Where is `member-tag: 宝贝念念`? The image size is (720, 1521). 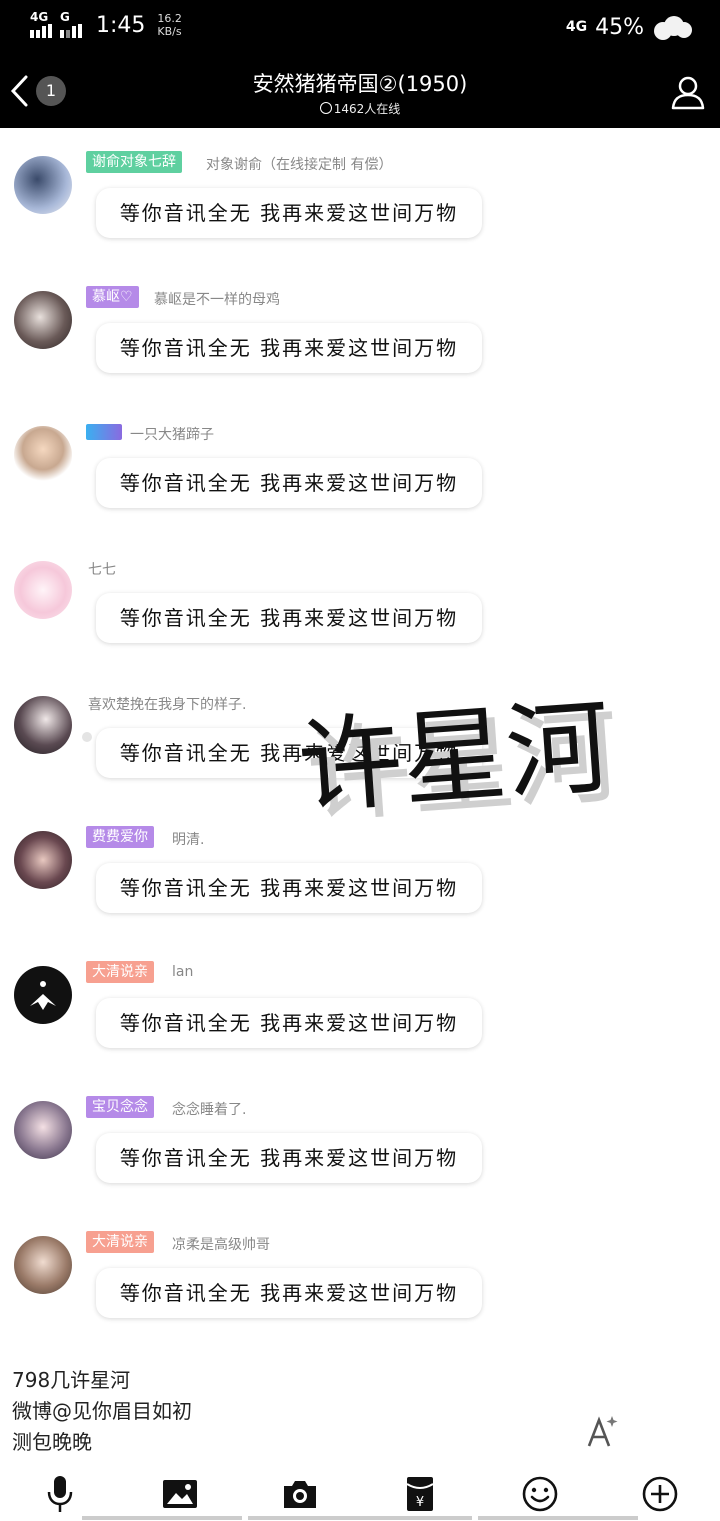 member-tag: 宝贝念念 is located at coordinates (120, 1107).